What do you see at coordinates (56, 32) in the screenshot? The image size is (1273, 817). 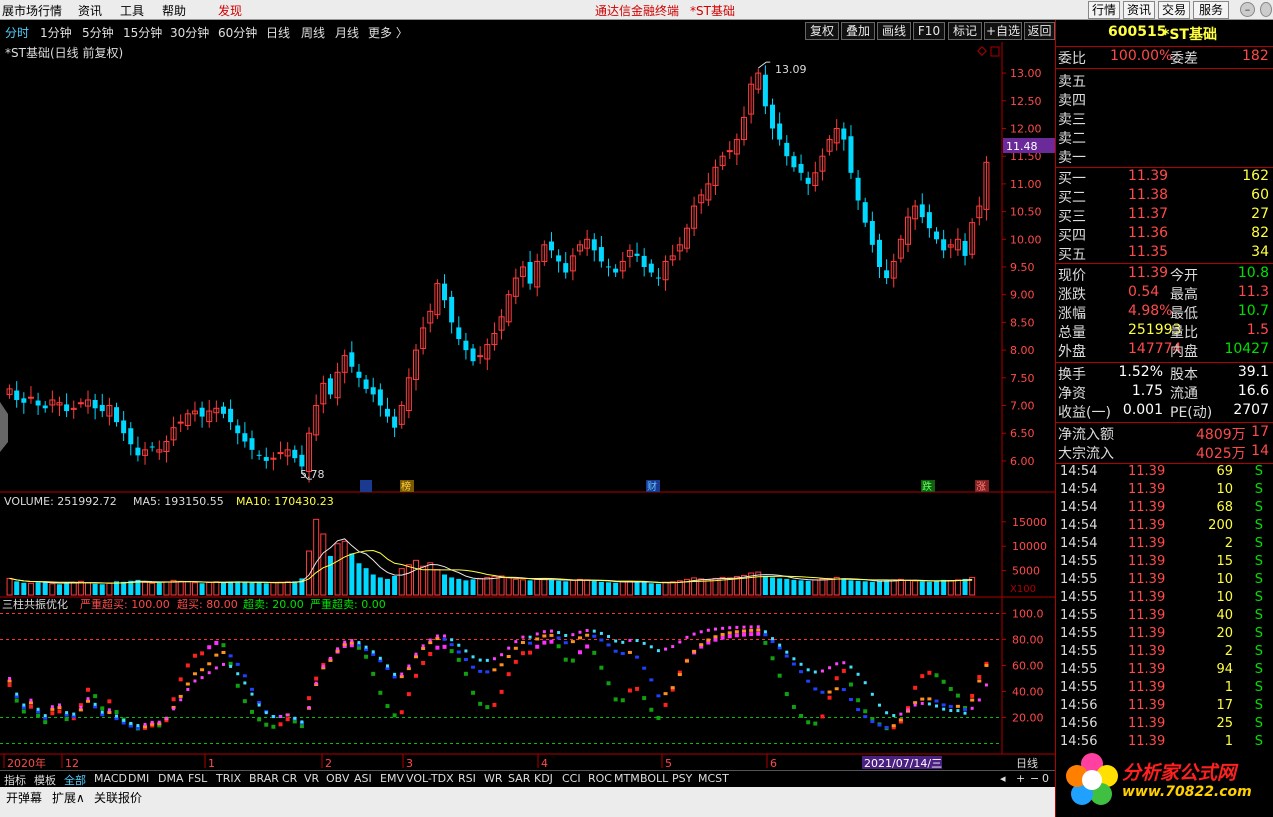 I see `tab-1min: 1分钟` at bounding box center [56, 32].